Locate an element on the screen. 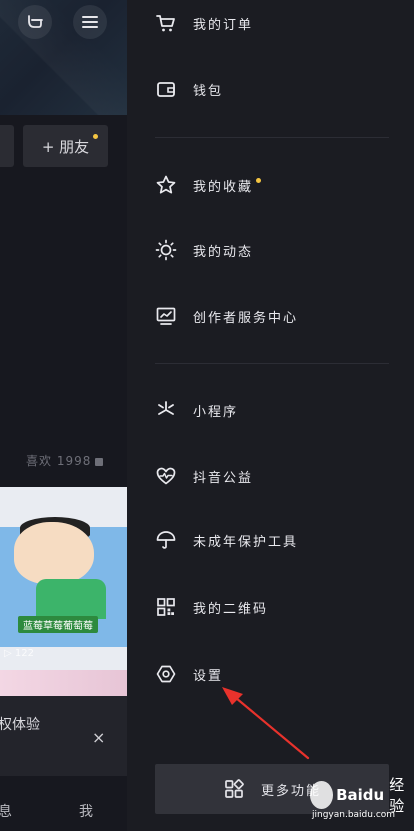  sun-icon is located at coordinates (166, 250).